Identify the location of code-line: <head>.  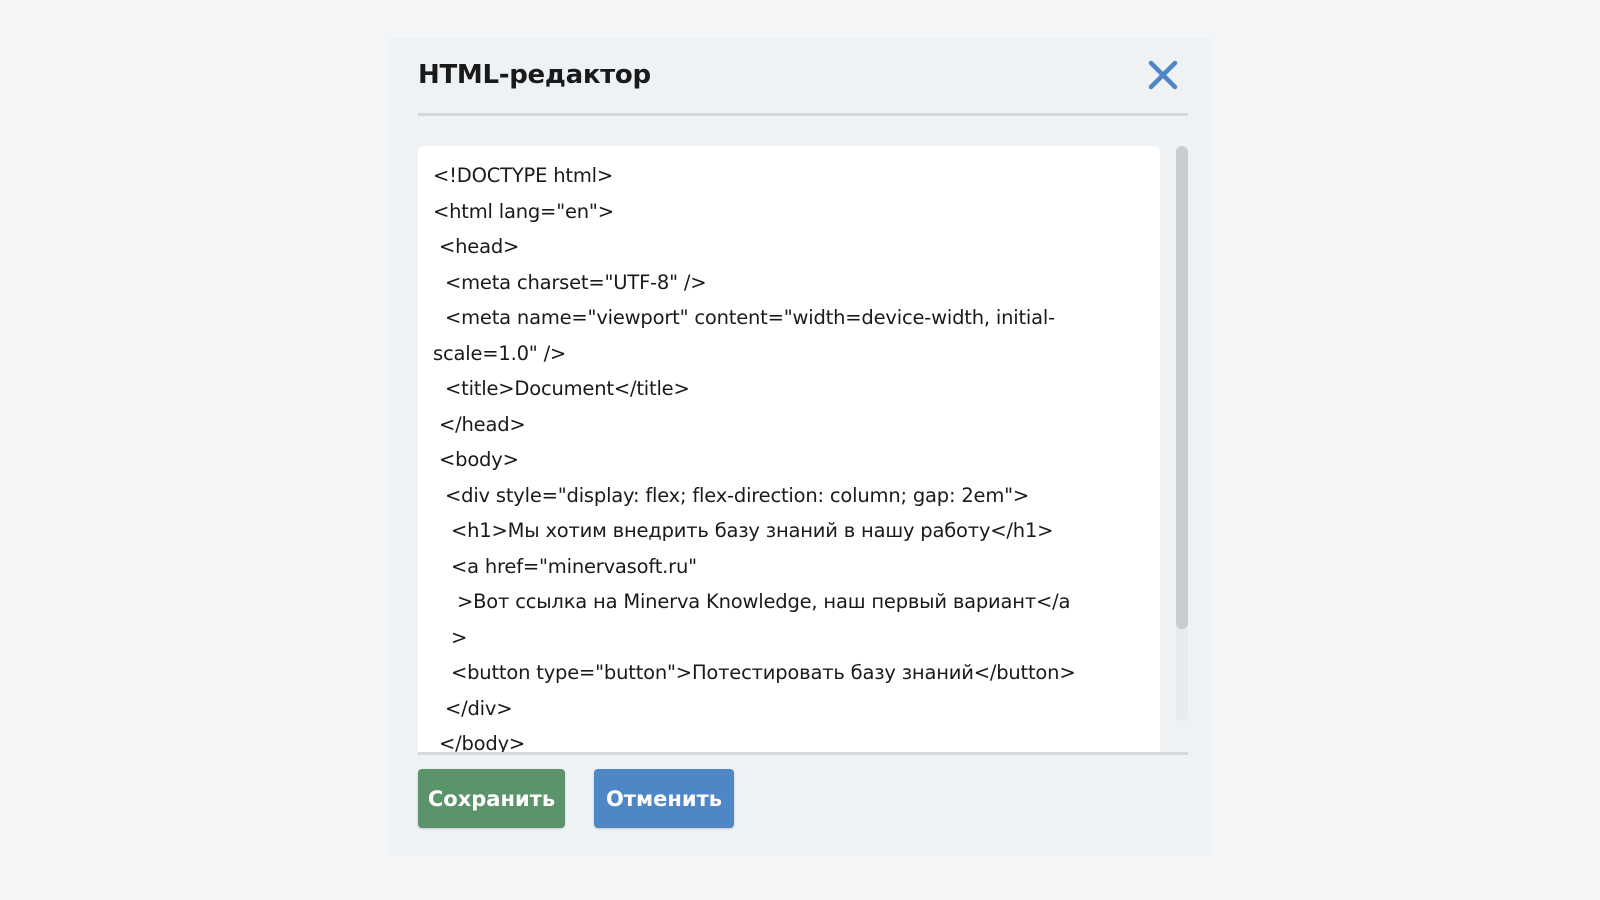
(476, 246).